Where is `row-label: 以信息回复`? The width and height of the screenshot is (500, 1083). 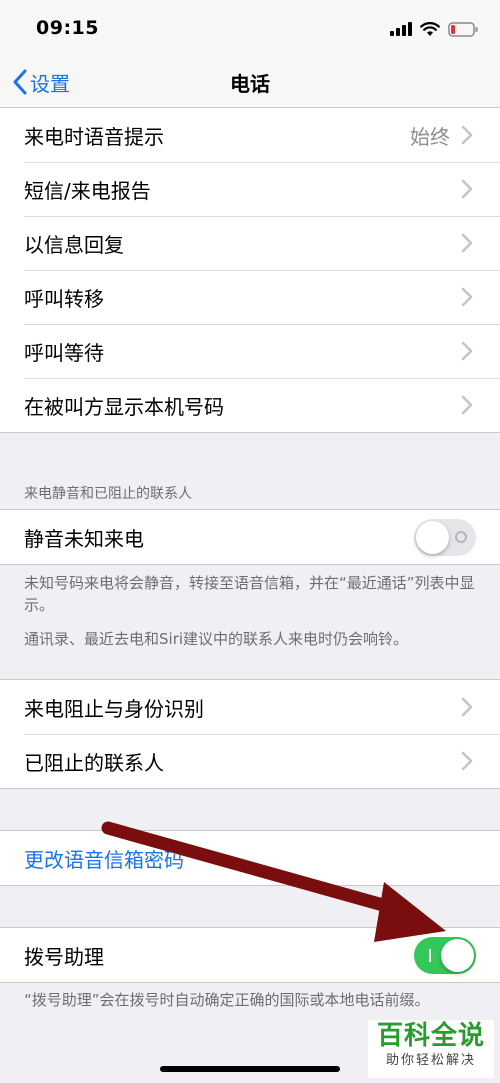 row-label: 以信息回复 is located at coordinates (74, 244).